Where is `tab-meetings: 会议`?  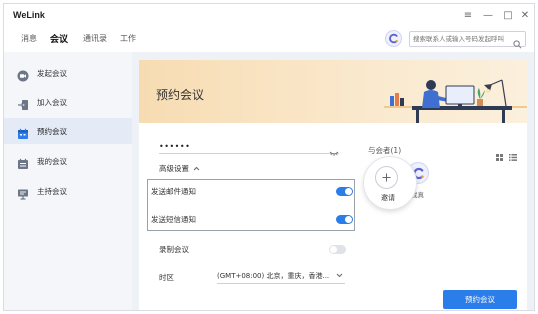
tab-meetings: 会议 is located at coordinates (59, 38).